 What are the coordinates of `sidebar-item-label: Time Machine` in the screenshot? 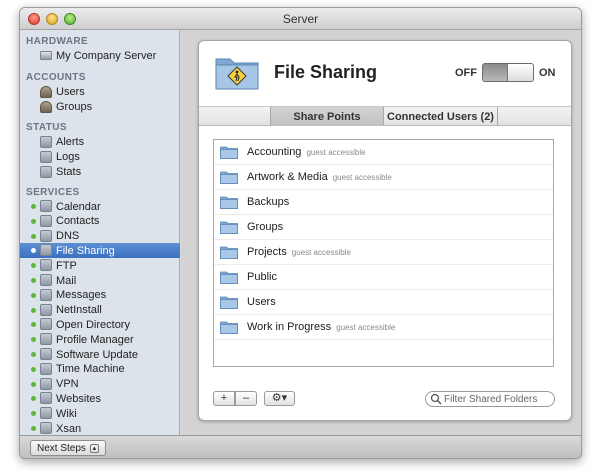 It's located at (90, 369).